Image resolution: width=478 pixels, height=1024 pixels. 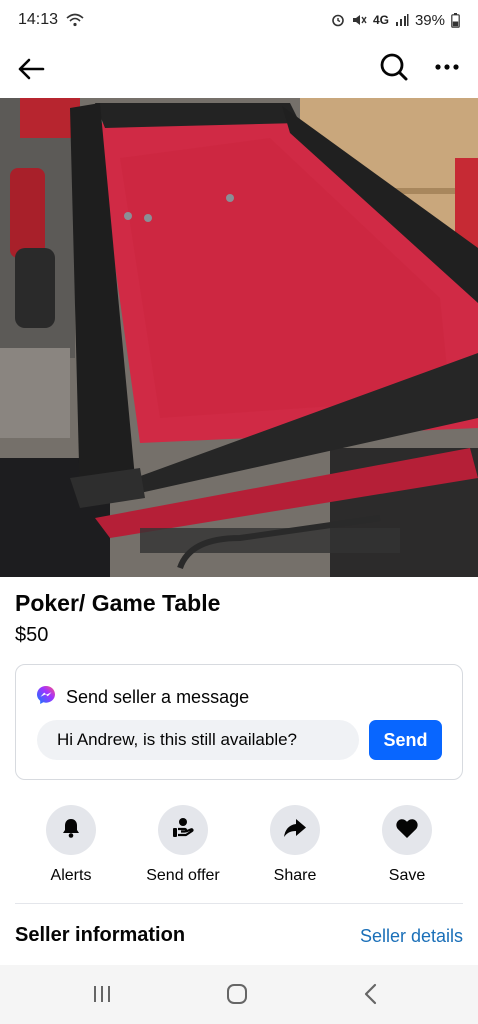 What do you see at coordinates (295, 875) in the screenshot?
I see `share-label: Share` at bounding box center [295, 875].